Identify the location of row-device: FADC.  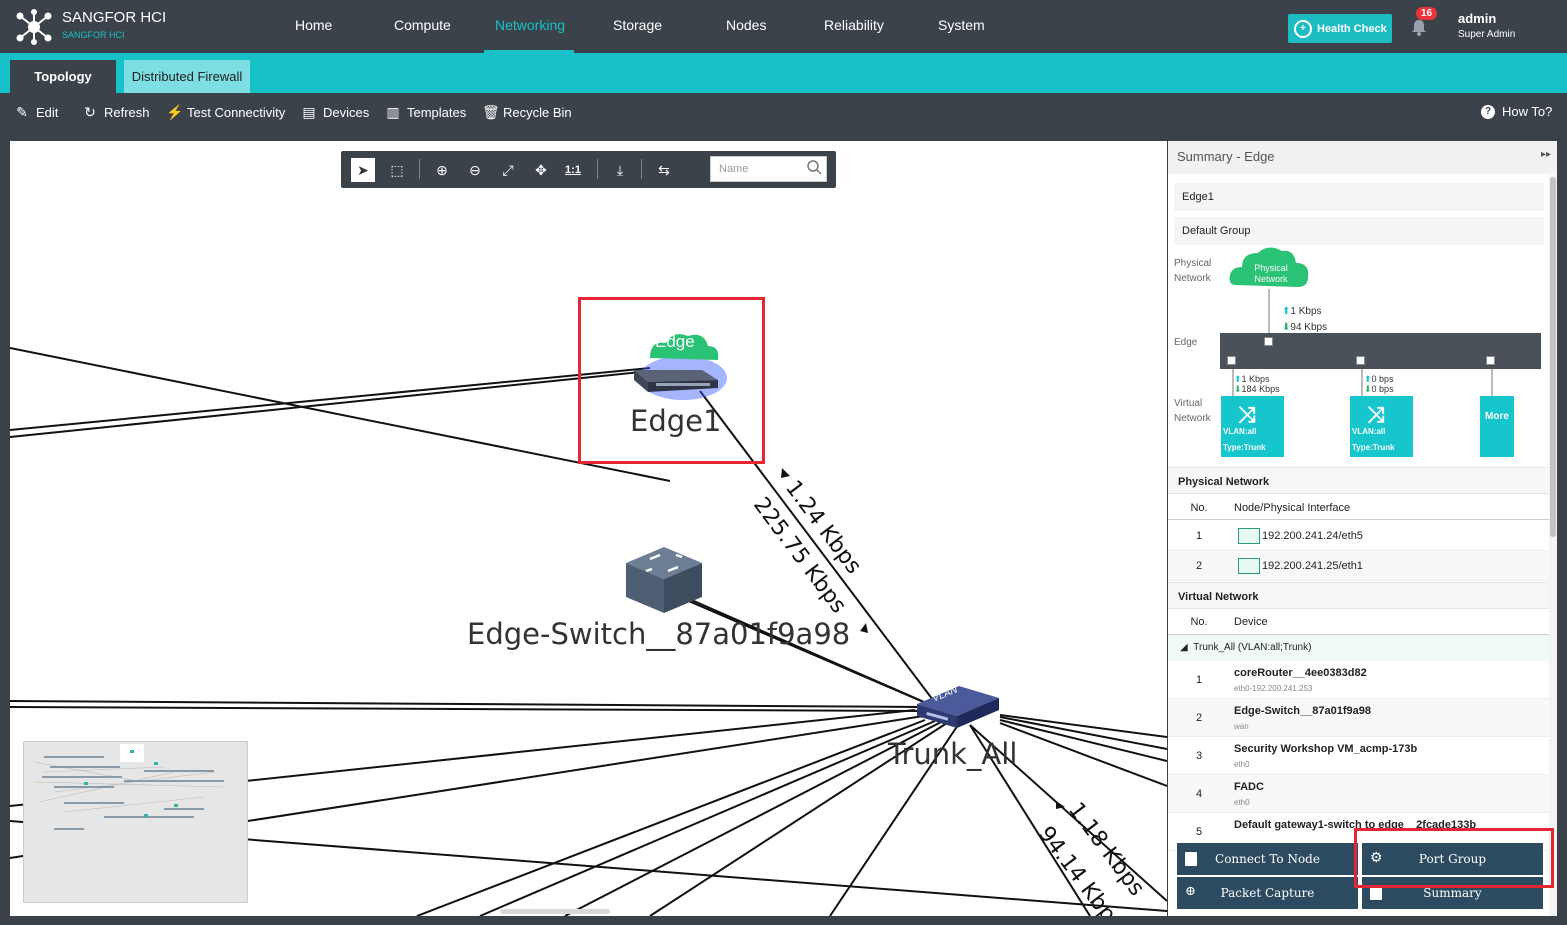
(1249, 787).